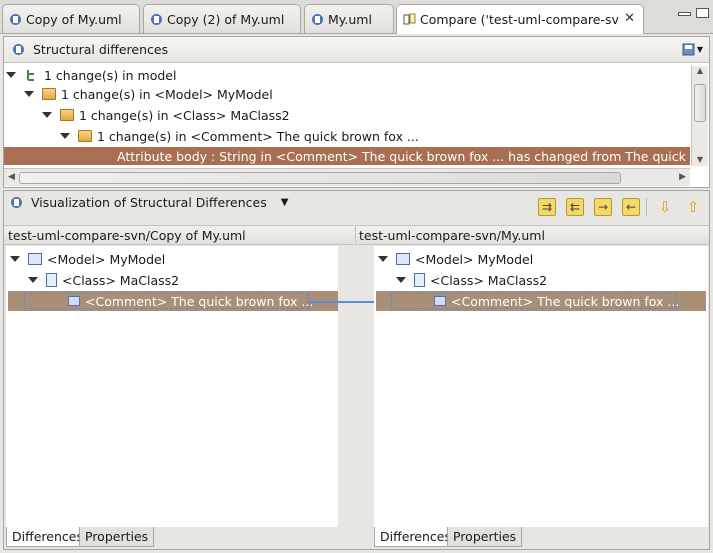 The width and height of the screenshot is (713, 553). What do you see at coordinates (166, 301) in the screenshot?
I see `left-change-marker` at bounding box center [166, 301].